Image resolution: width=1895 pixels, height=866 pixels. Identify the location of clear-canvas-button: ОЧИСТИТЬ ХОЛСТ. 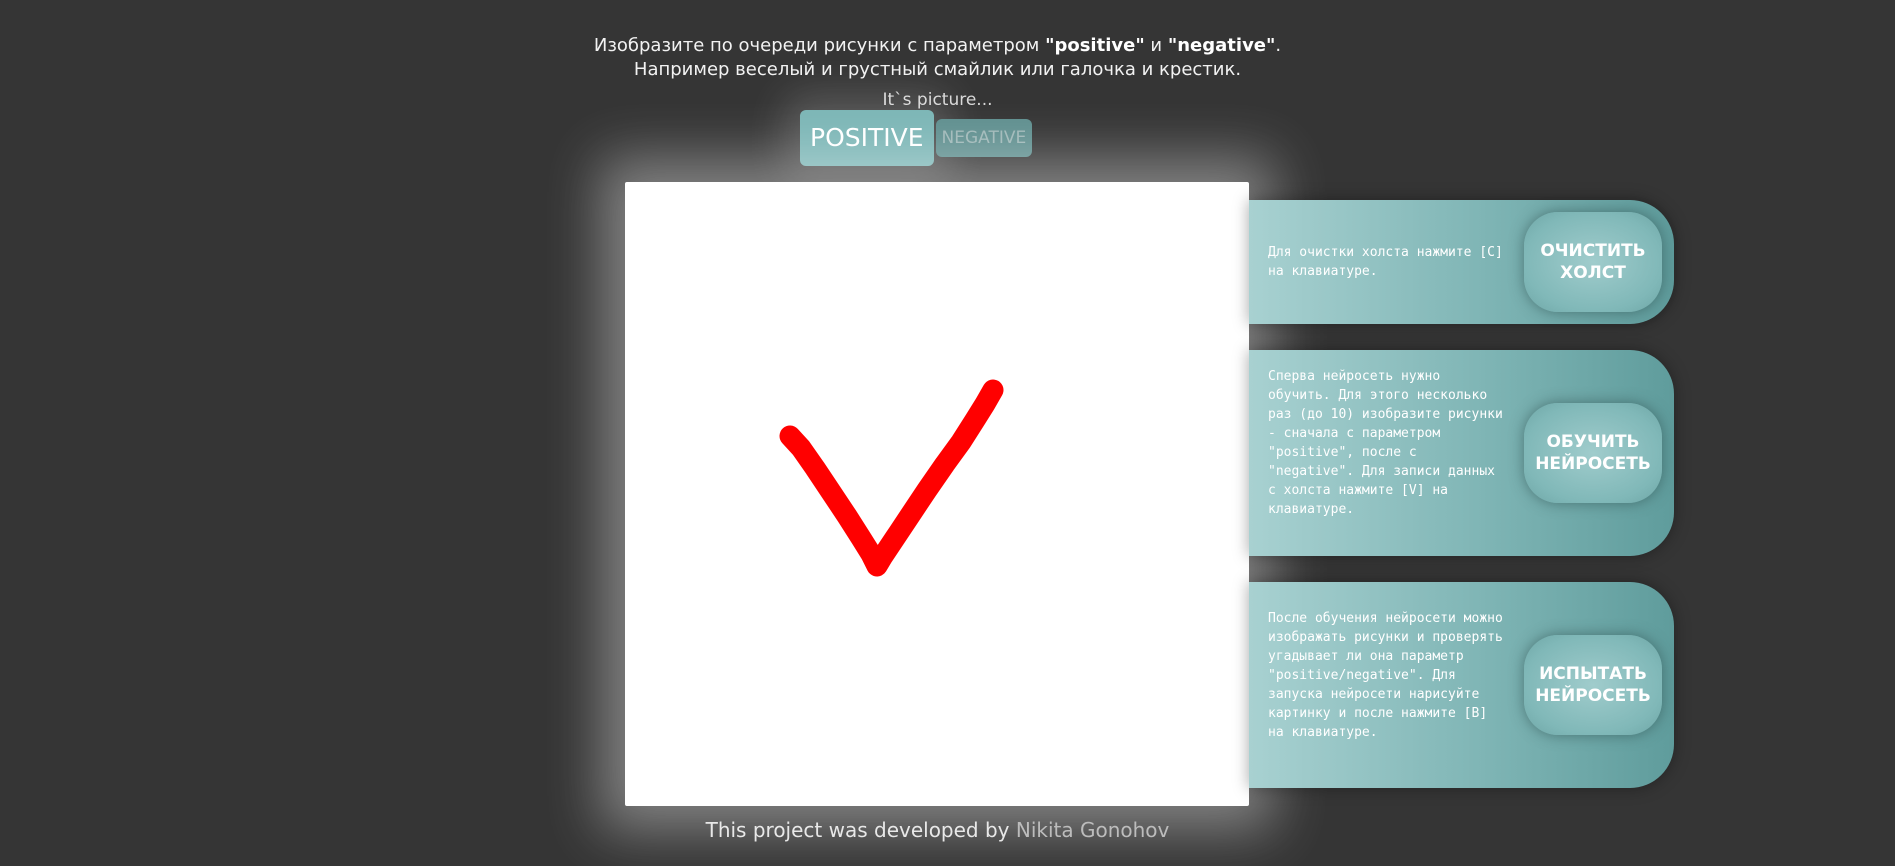
(1593, 262).